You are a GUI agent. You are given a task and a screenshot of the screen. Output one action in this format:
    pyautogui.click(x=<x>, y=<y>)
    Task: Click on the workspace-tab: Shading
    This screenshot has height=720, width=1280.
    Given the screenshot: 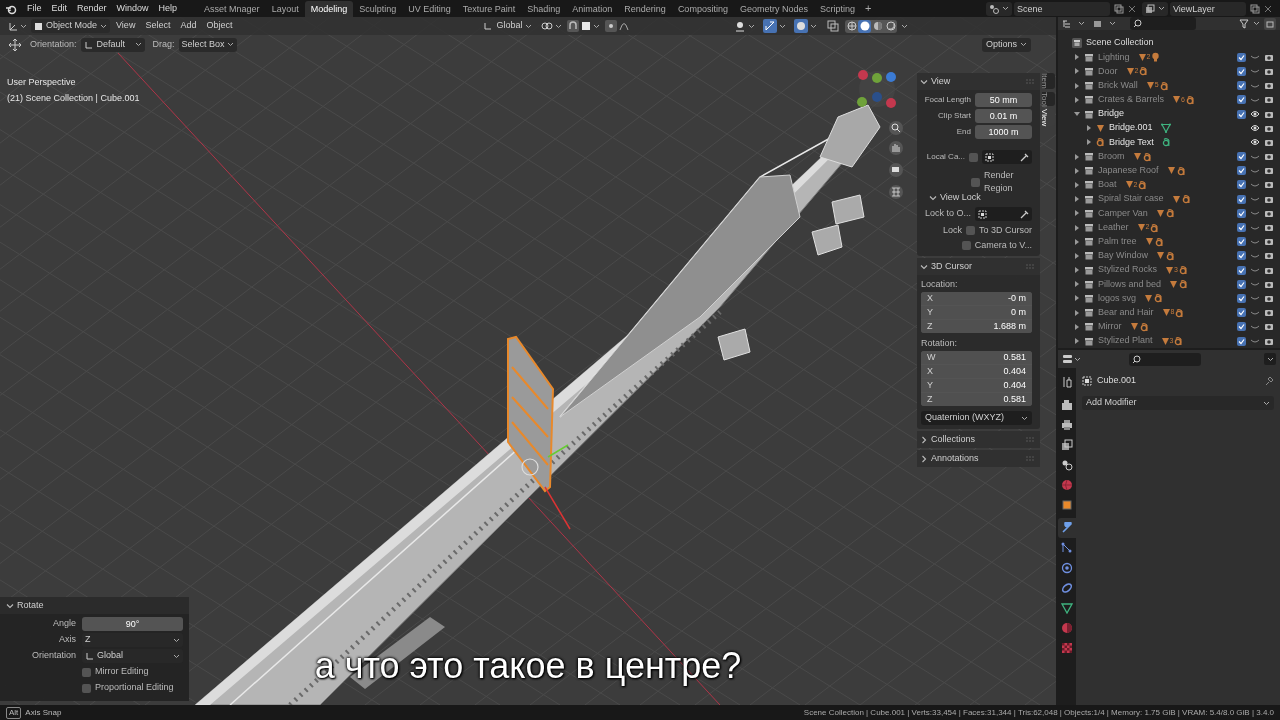 What is the action you would take?
    pyautogui.click(x=544, y=8)
    